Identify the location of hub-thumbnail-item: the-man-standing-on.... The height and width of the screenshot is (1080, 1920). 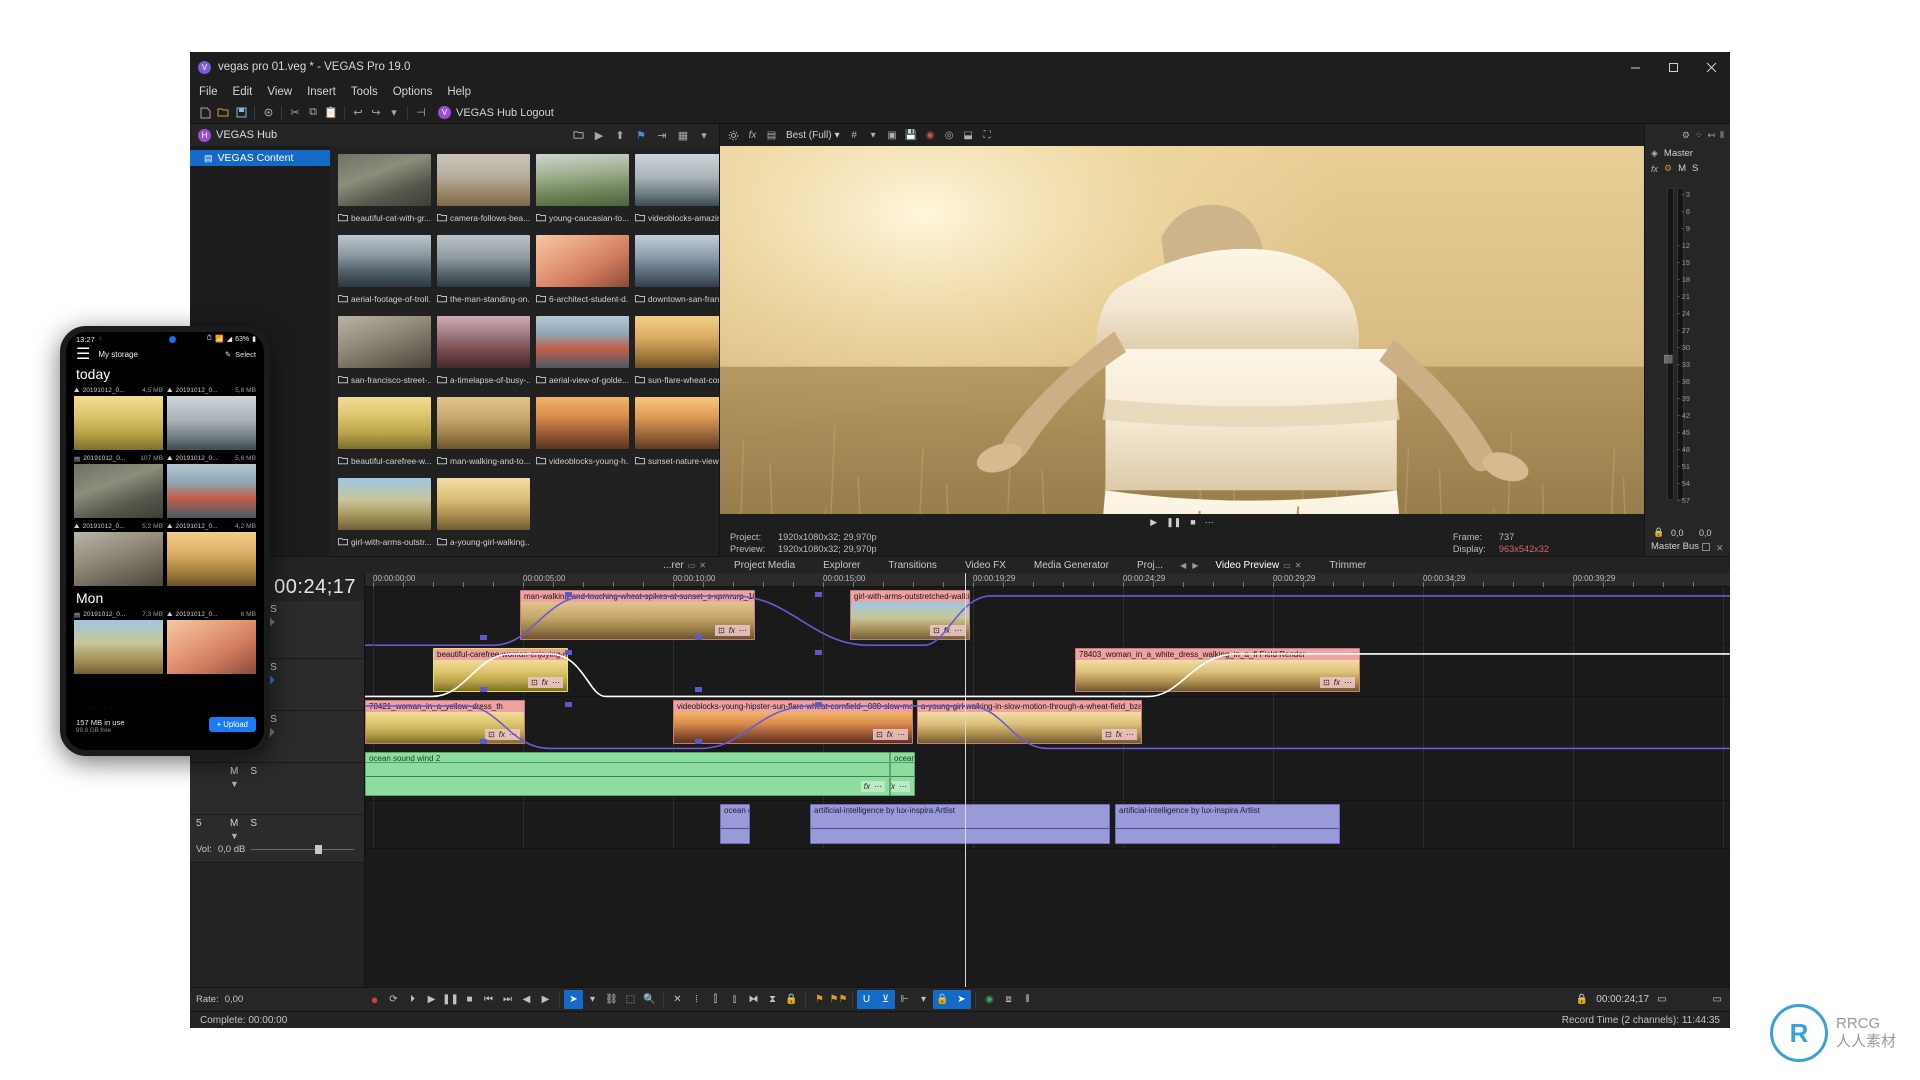
(483, 271).